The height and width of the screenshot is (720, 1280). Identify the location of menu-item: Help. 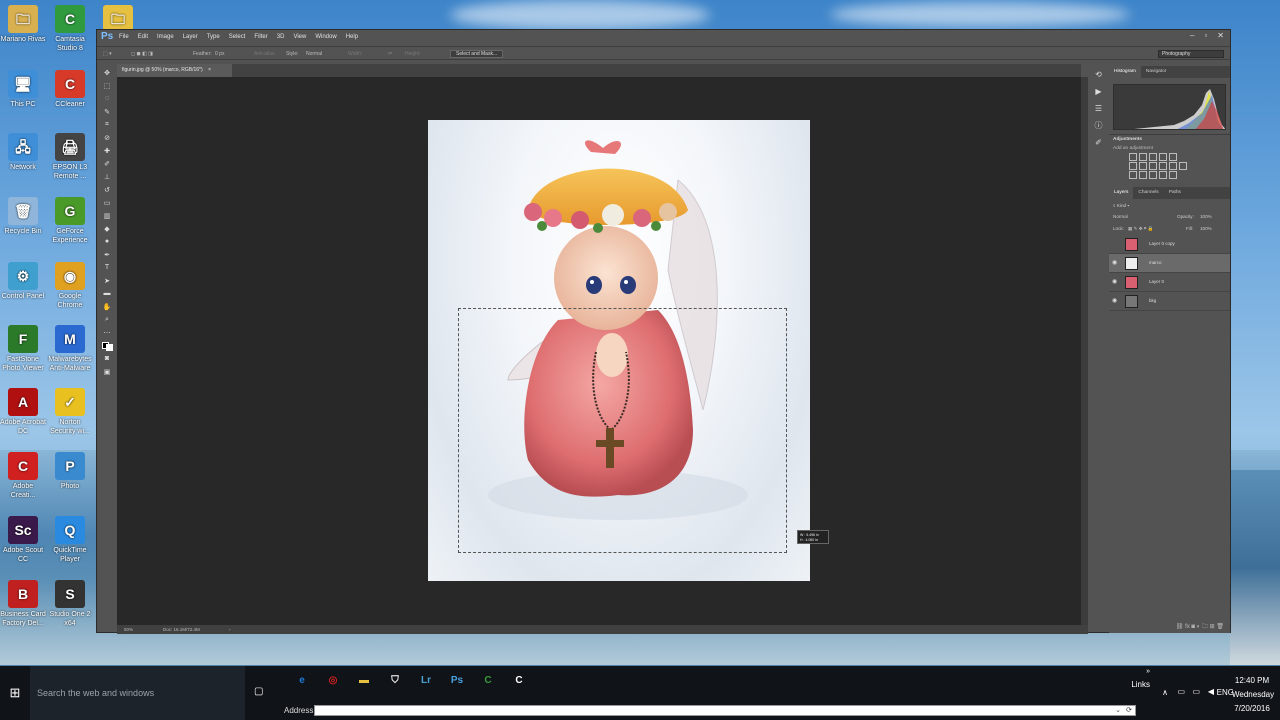
(352, 37).